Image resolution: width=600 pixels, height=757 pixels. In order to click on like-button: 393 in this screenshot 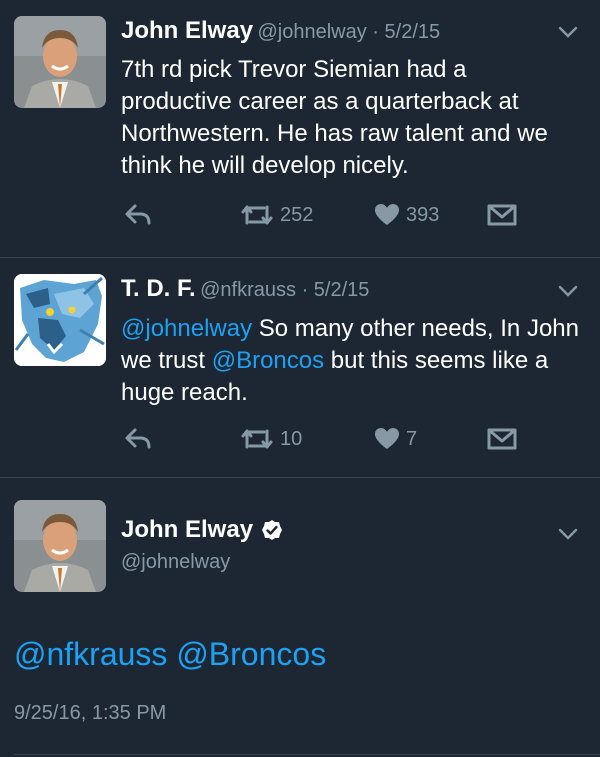, I will do `click(406, 215)`.